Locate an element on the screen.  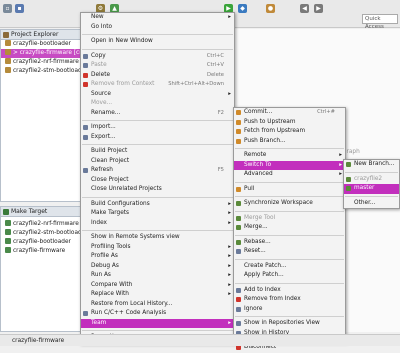
context-menu-item-profiling-tools: Profiling Tools ▸ is located at coordinates (157, 248).